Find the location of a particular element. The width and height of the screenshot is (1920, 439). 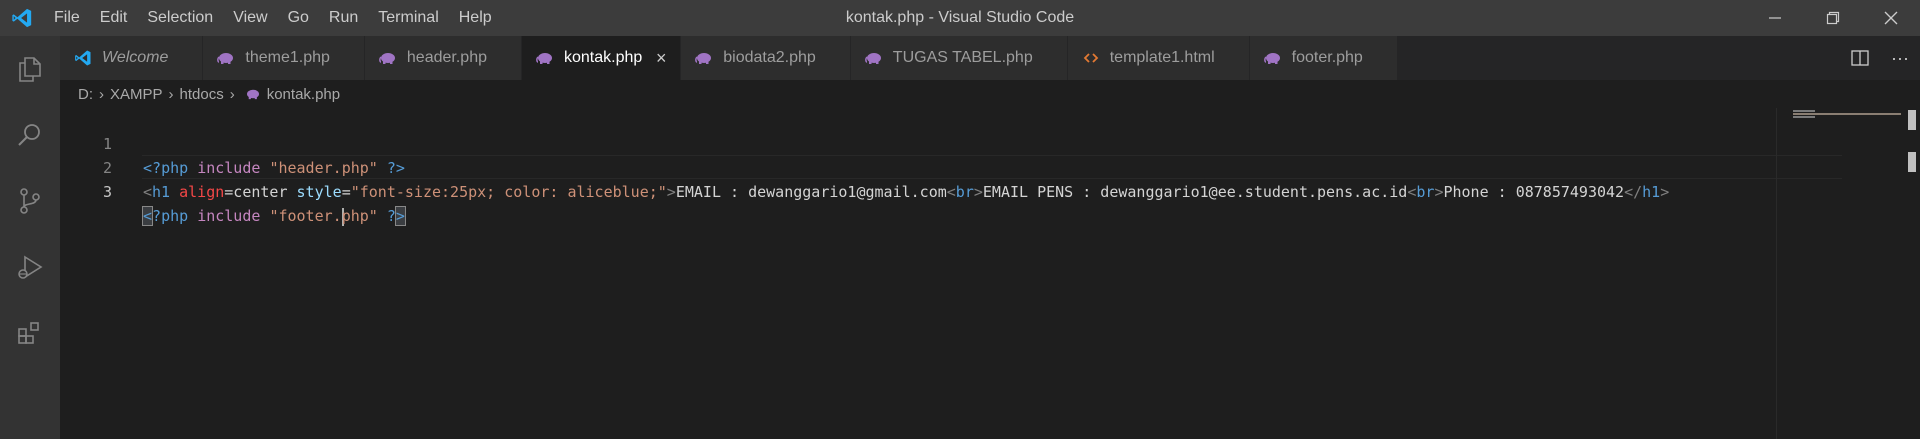

tab-theme1: theme1.php is located at coordinates (284, 58).